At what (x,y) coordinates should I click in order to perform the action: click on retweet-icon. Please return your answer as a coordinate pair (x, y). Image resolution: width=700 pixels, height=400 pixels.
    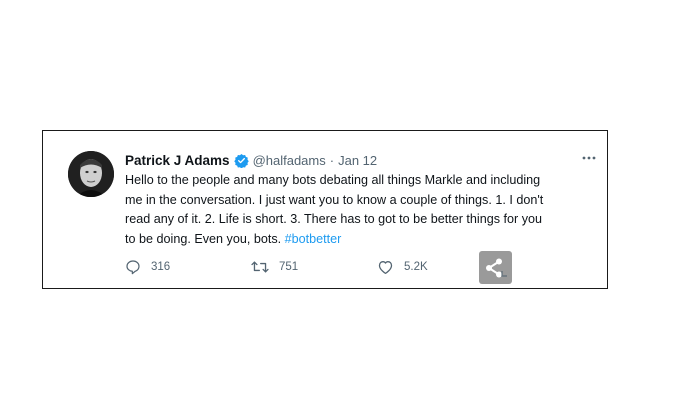
    Looking at the image, I should click on (260, 267).